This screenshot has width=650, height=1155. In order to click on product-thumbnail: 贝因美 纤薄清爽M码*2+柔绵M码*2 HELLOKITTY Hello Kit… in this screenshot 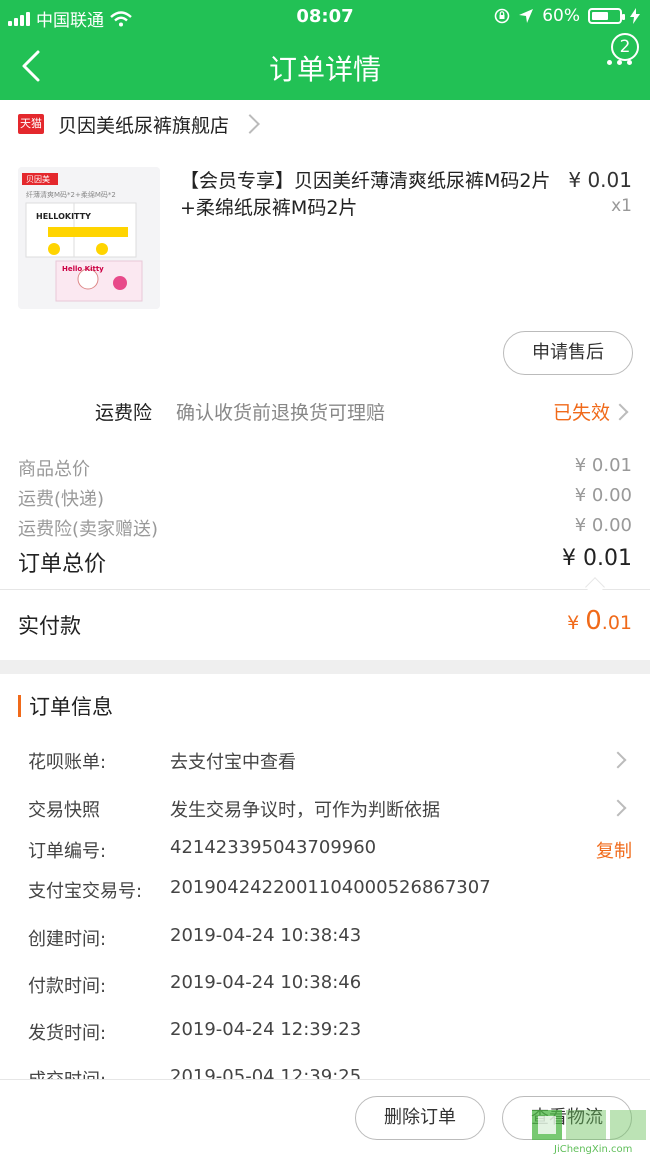, I will do `click(89, 238)`.